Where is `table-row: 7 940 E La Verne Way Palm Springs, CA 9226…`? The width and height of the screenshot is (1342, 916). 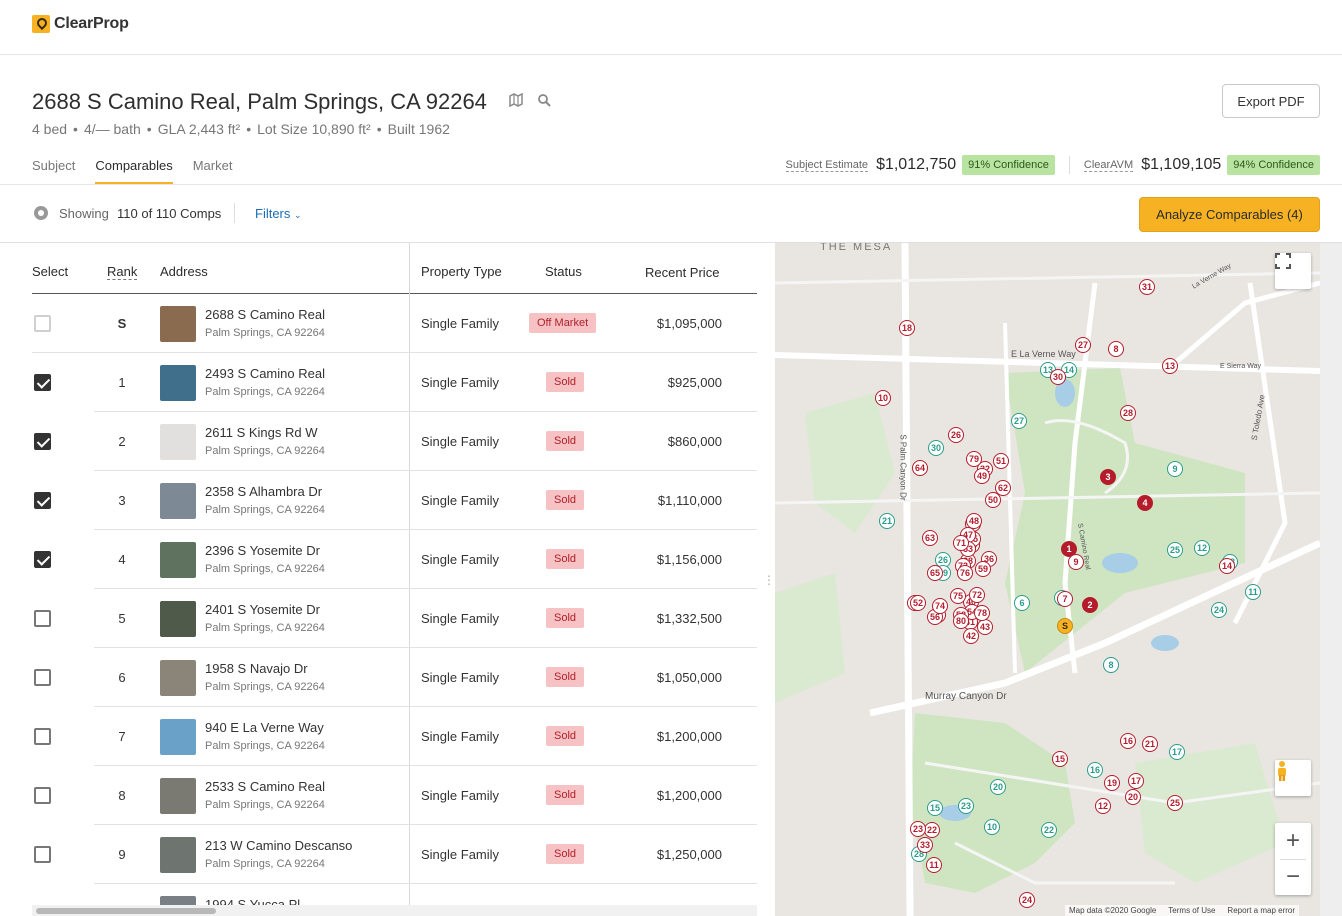
table-row: 7 940 E La Verne Way Palm Springs, CA 9226… is located at coordinates (378, 736).